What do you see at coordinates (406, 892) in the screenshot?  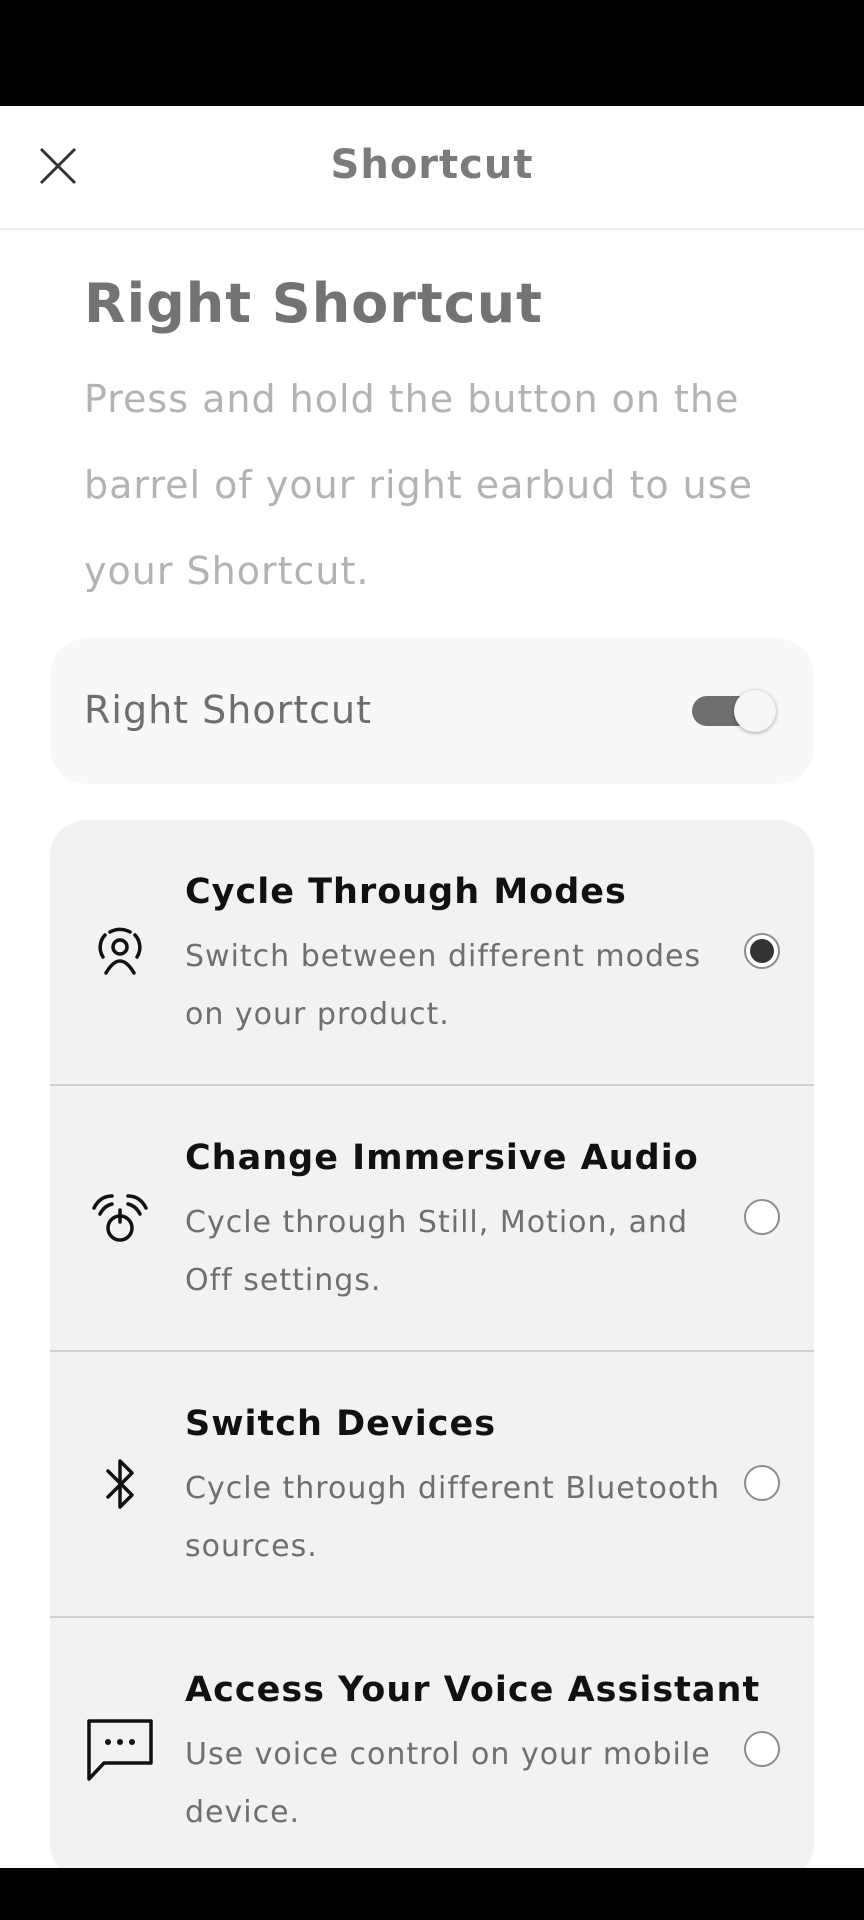 I see `option-title: Cycle Through Modes` at bounding box center [406, 892].